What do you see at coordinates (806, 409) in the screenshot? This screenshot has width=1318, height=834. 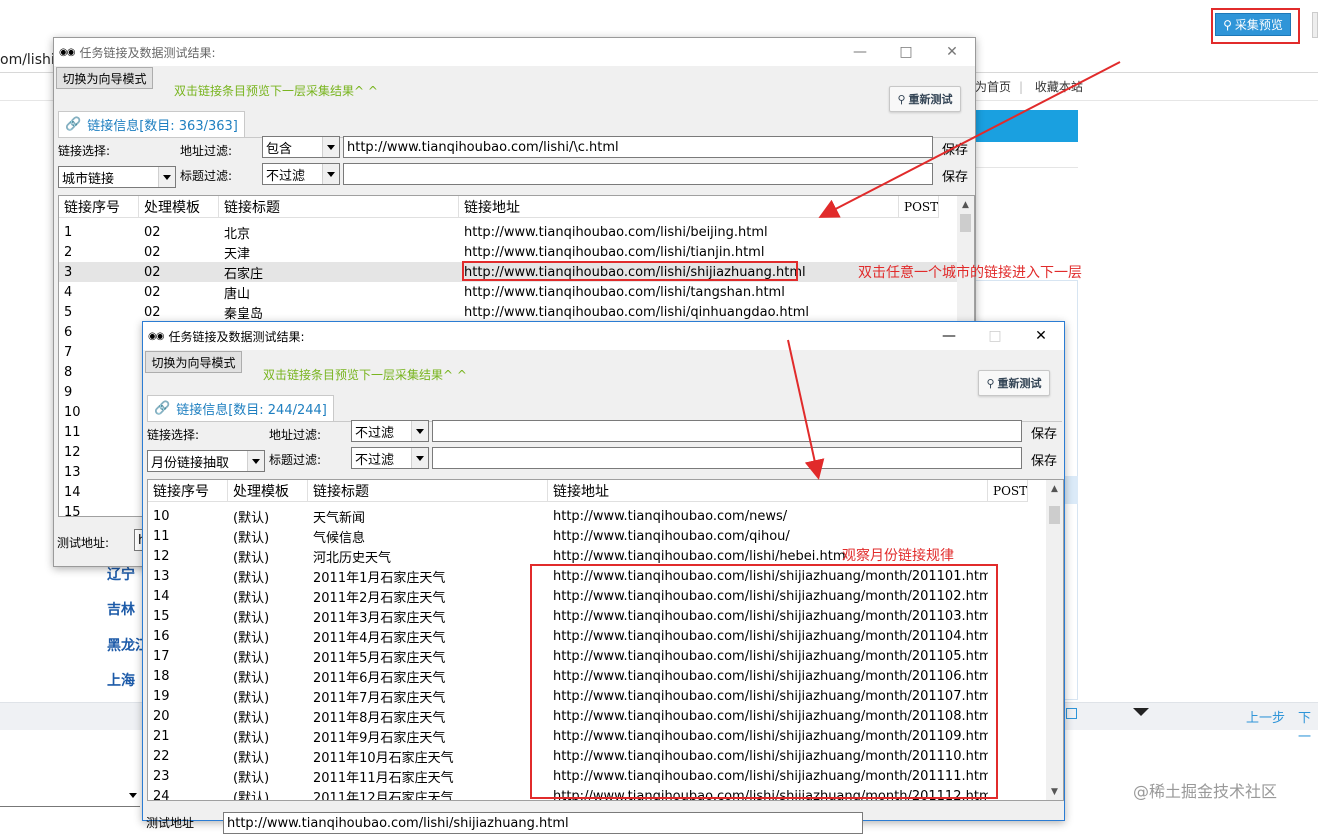 I see `arrow-to-month-links` at bounding box center [806, 409].